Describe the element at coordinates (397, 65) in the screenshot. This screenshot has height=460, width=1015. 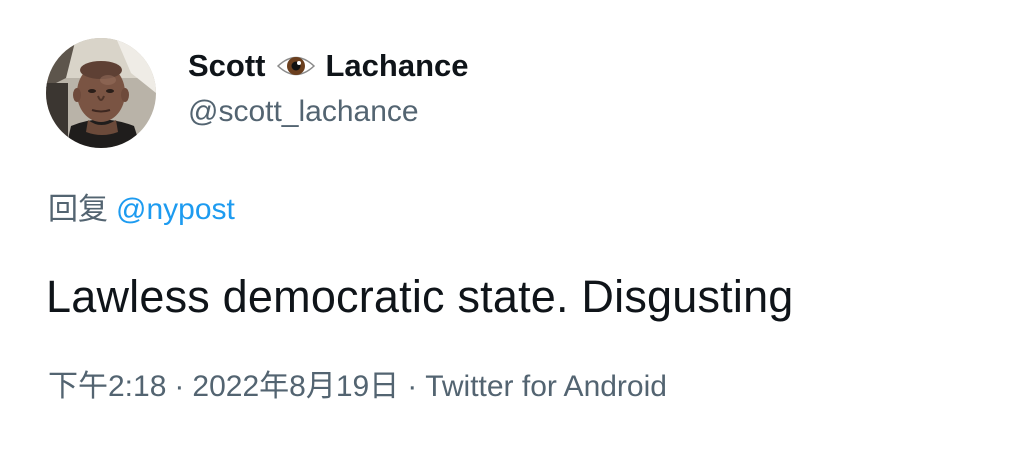
I see `display-name-last: Lachance` at that location.